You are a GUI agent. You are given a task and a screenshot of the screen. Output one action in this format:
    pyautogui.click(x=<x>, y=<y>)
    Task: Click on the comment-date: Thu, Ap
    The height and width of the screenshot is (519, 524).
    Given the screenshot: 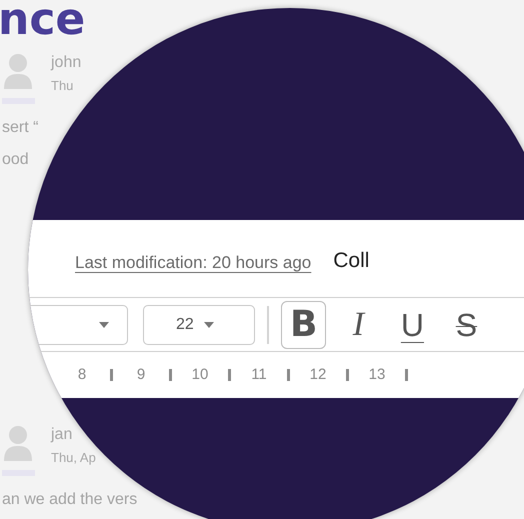 What is the action you would take?
    pyautogui.click(x=73, y=458)
    